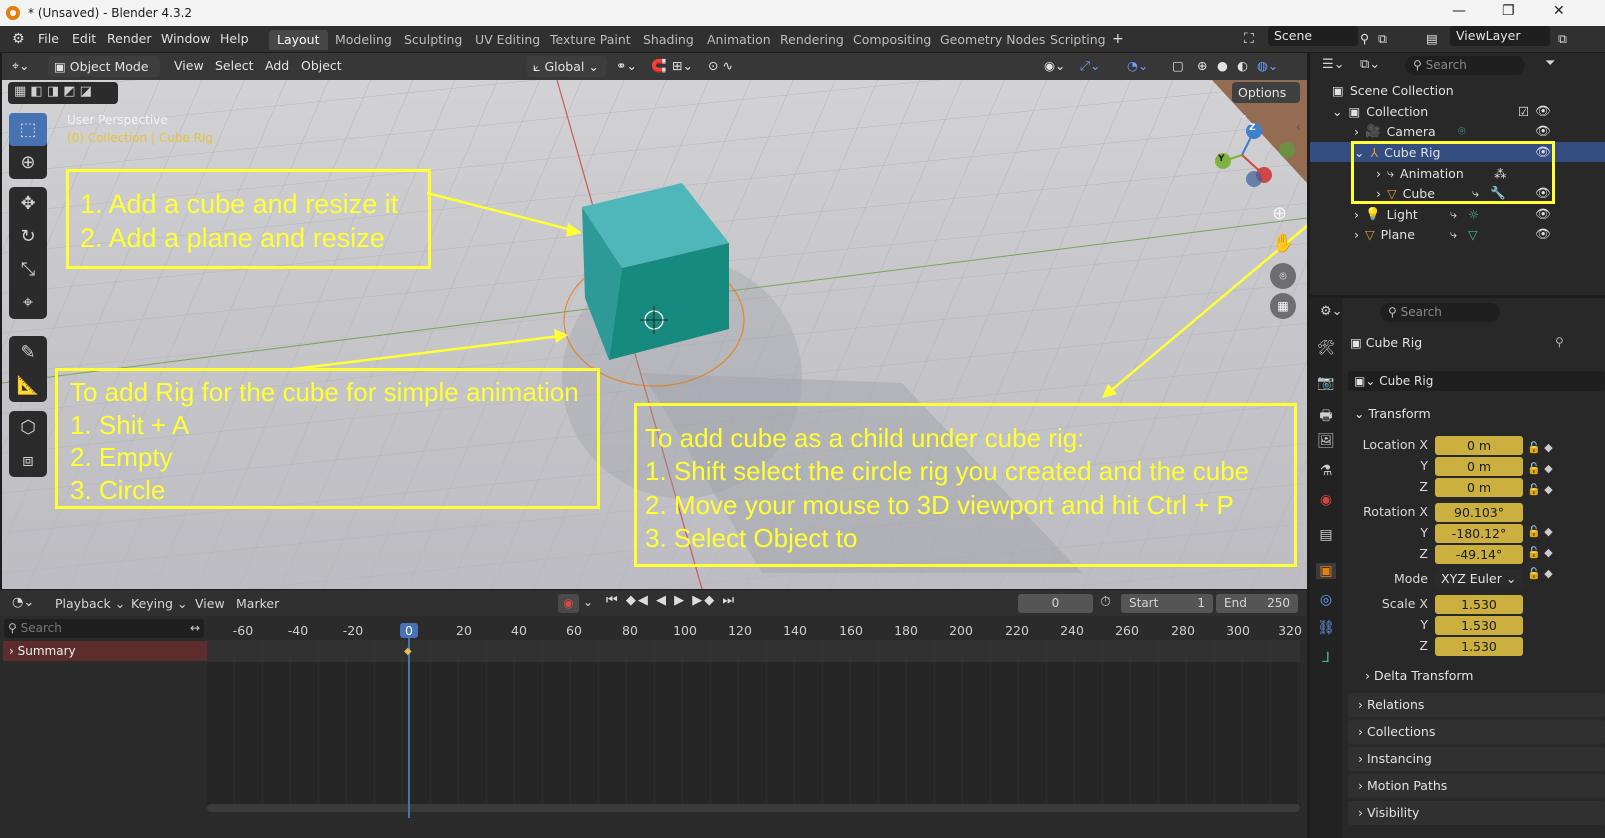  What do you see at coordinates (1459, 11) in the screenshot?
I see `minimize-button: —` at bounding box center [1459, 11].